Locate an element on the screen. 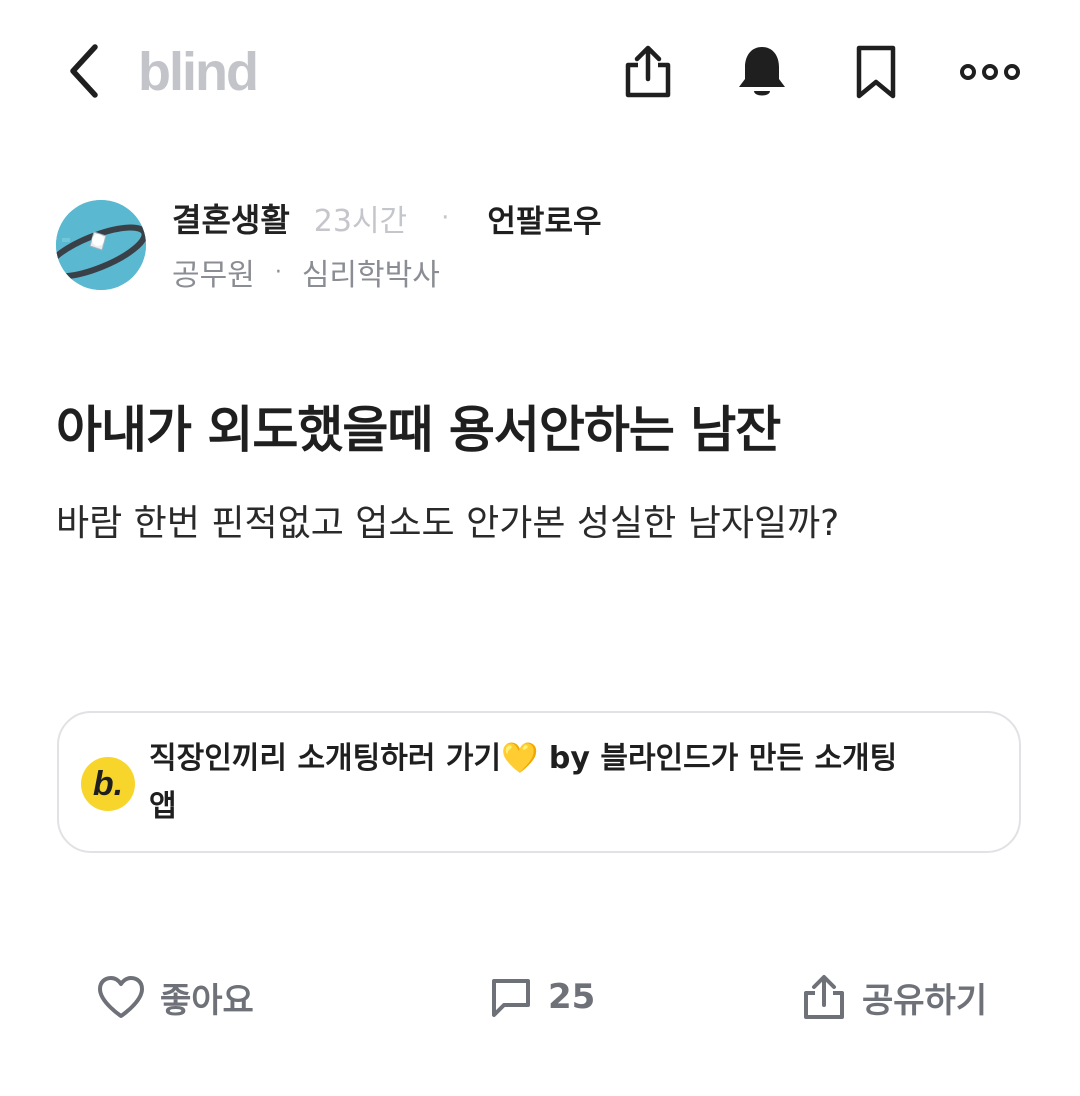 The image size is (1080, 1096). share-label: 공유하기 is located at coordinates (925, 1000).